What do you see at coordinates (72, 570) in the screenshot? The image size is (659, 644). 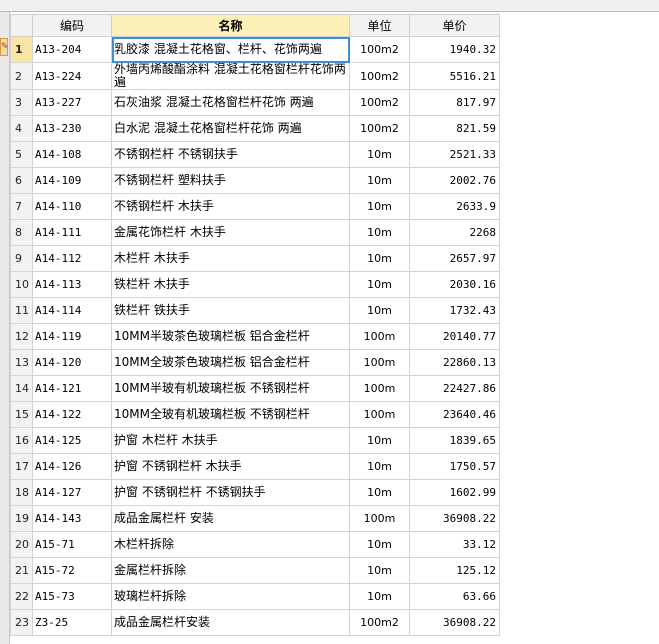 I see `code-cell: A15-72` at bounding box center [72, 570].